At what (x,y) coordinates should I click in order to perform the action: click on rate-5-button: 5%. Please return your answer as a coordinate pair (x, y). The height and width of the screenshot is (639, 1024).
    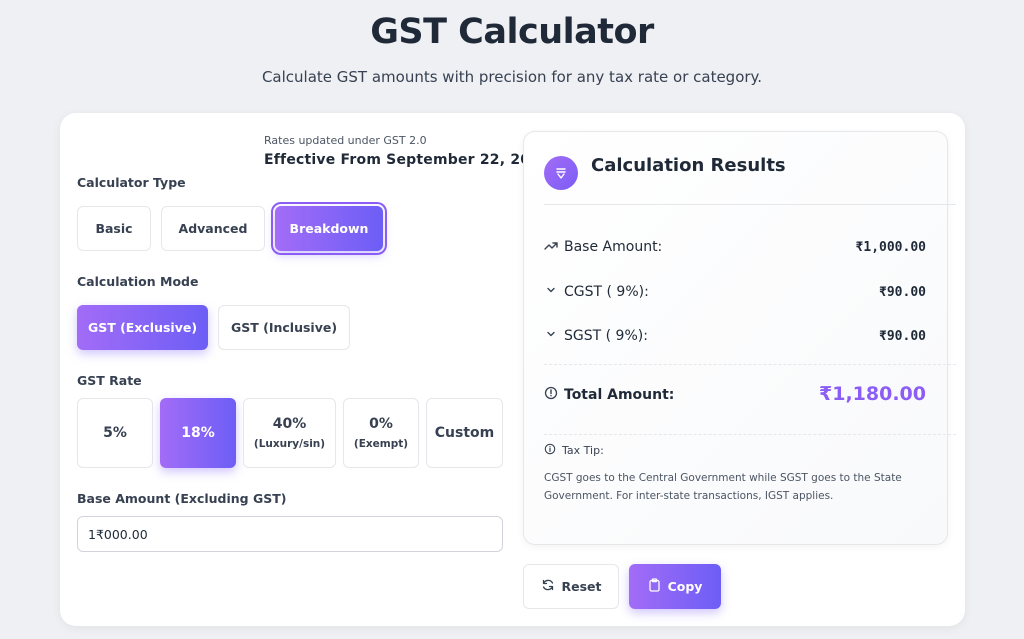
    Looking at the image, I should click on (115, 433).